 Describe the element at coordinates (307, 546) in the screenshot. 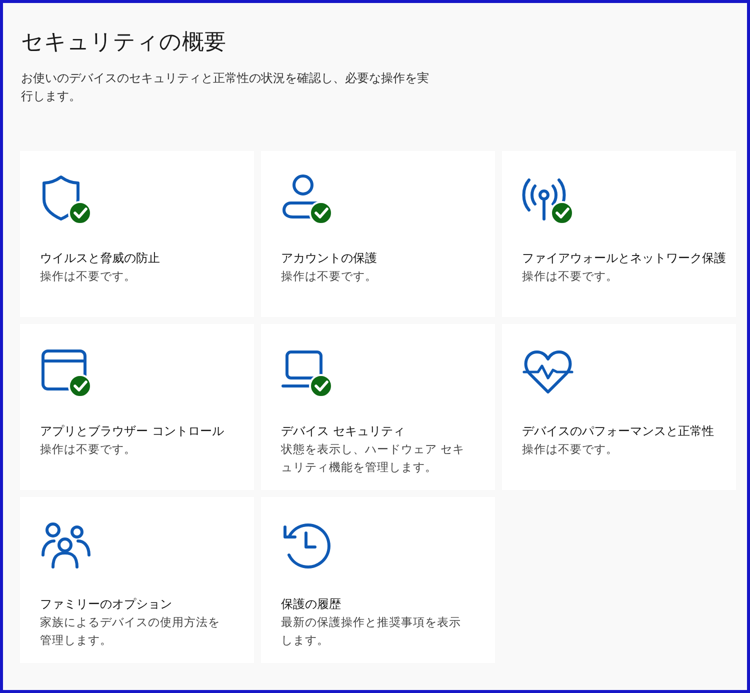

I see `history-icon` at that location.